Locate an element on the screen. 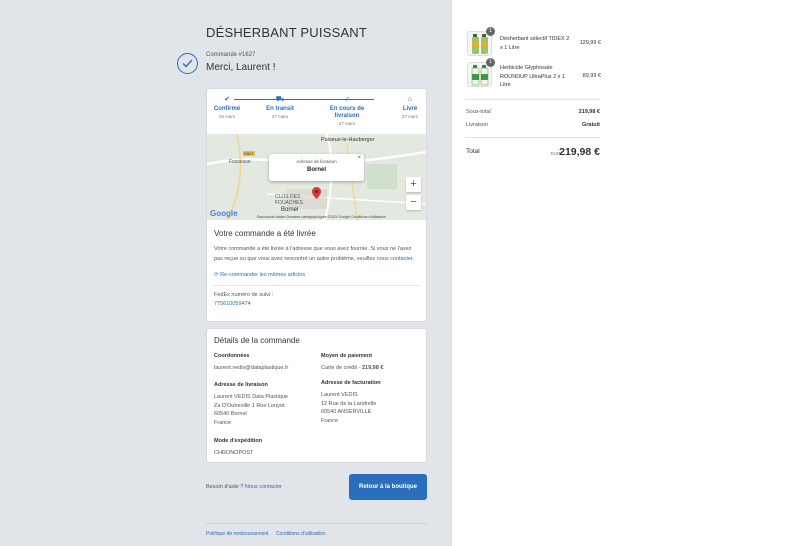 Image resolution: width=800 pixels, height=546 pixels. shipping-method-block: Mode d'expédition CHRONOPOST is located at coordinates (264, 448).